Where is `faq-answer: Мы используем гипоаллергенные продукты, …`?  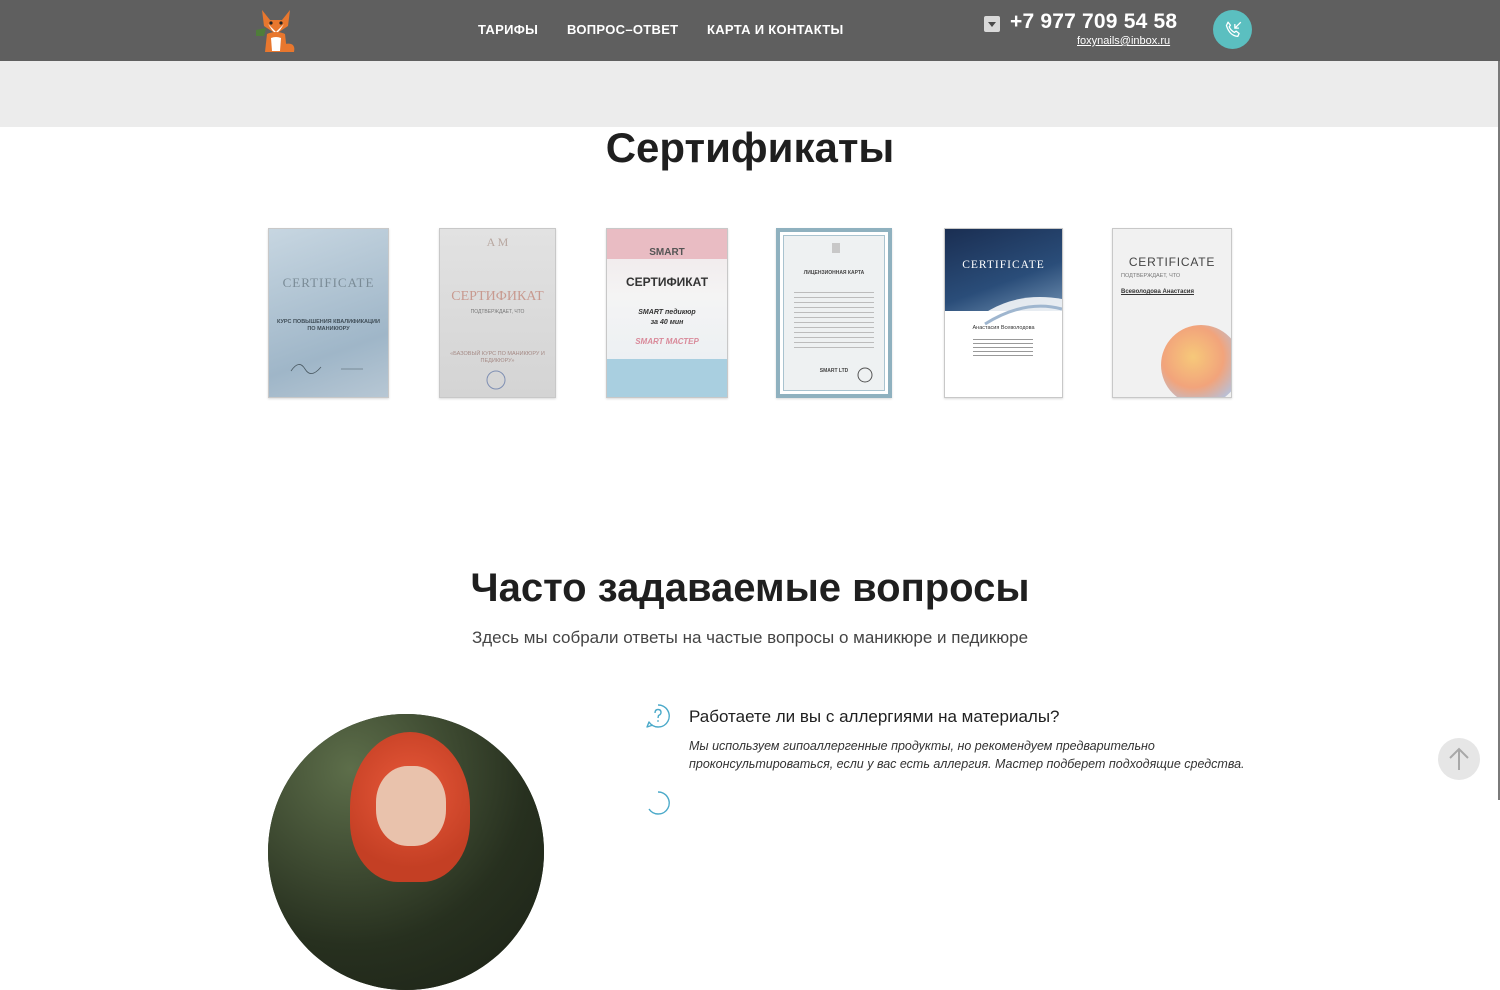 faq-answer: Мы используем гипоаллергенные продукты, … is located at coordinates (967, 755).